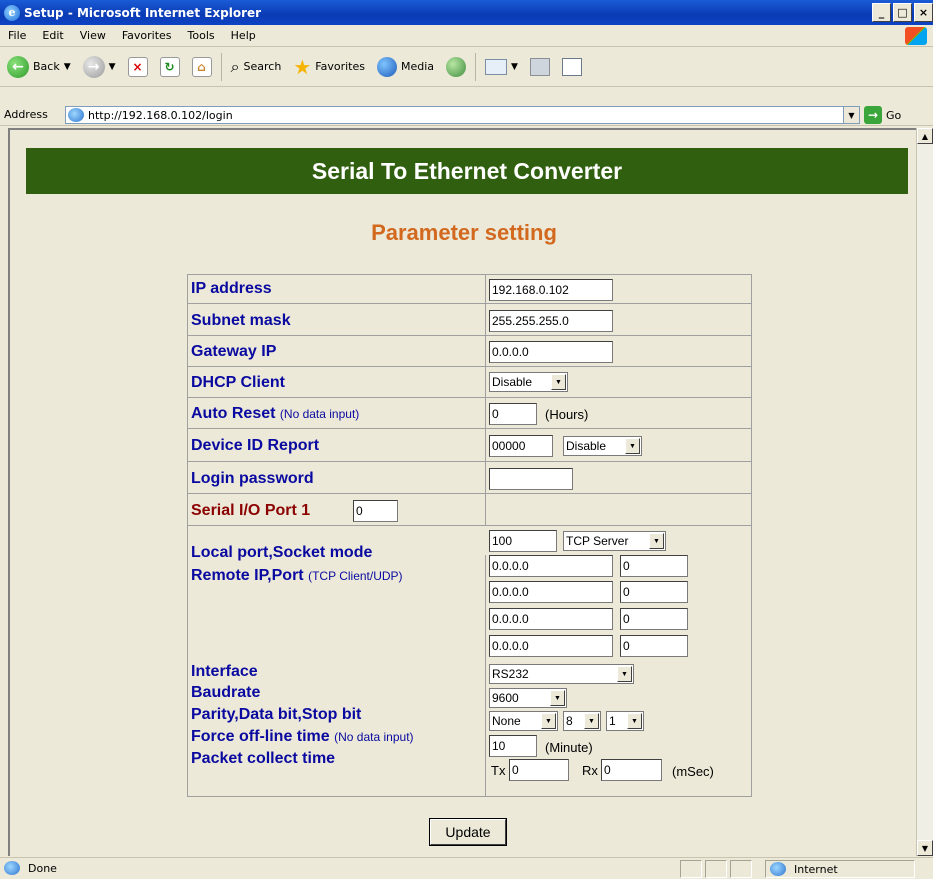 The image size is (933, 879). I want to click on media-label: Media, so click(417, 66).